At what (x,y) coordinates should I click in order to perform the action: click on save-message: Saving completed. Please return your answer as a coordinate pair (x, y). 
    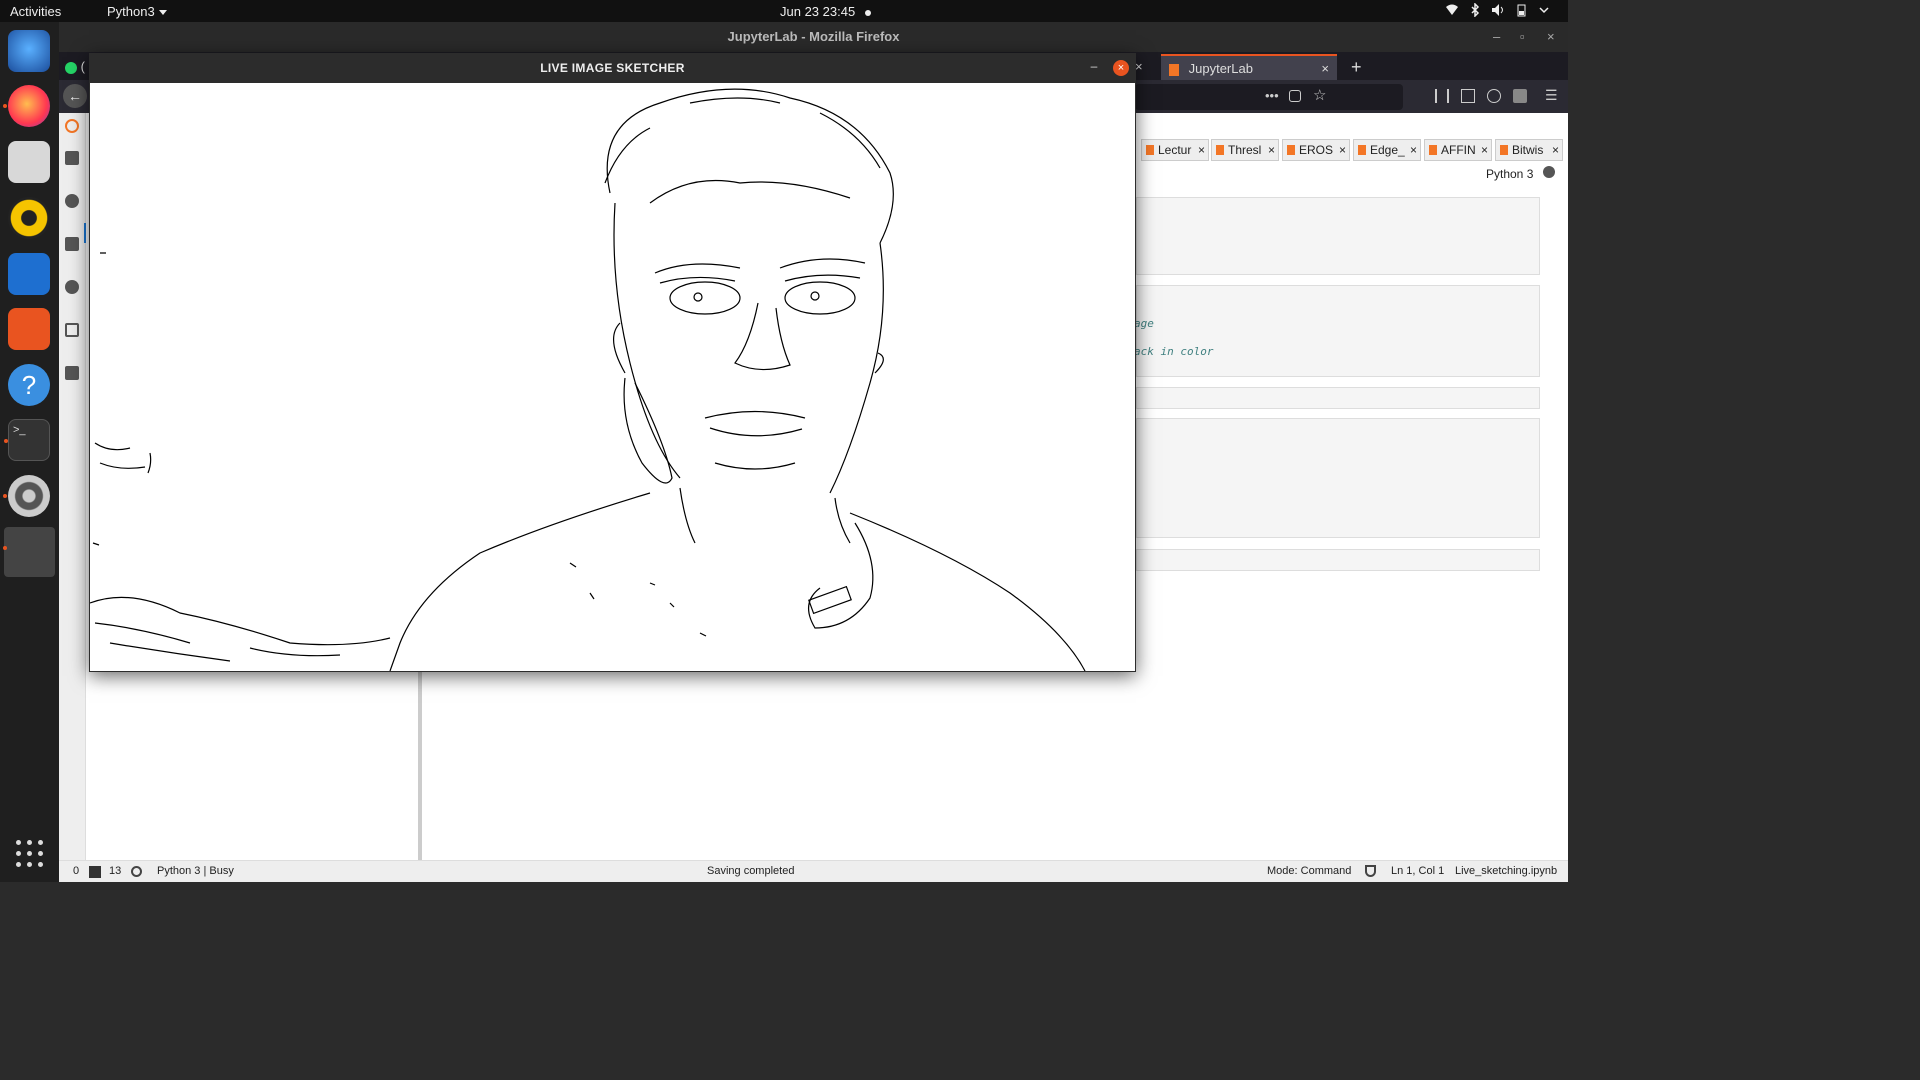
    Looking at the image, I should click on (751, 871).